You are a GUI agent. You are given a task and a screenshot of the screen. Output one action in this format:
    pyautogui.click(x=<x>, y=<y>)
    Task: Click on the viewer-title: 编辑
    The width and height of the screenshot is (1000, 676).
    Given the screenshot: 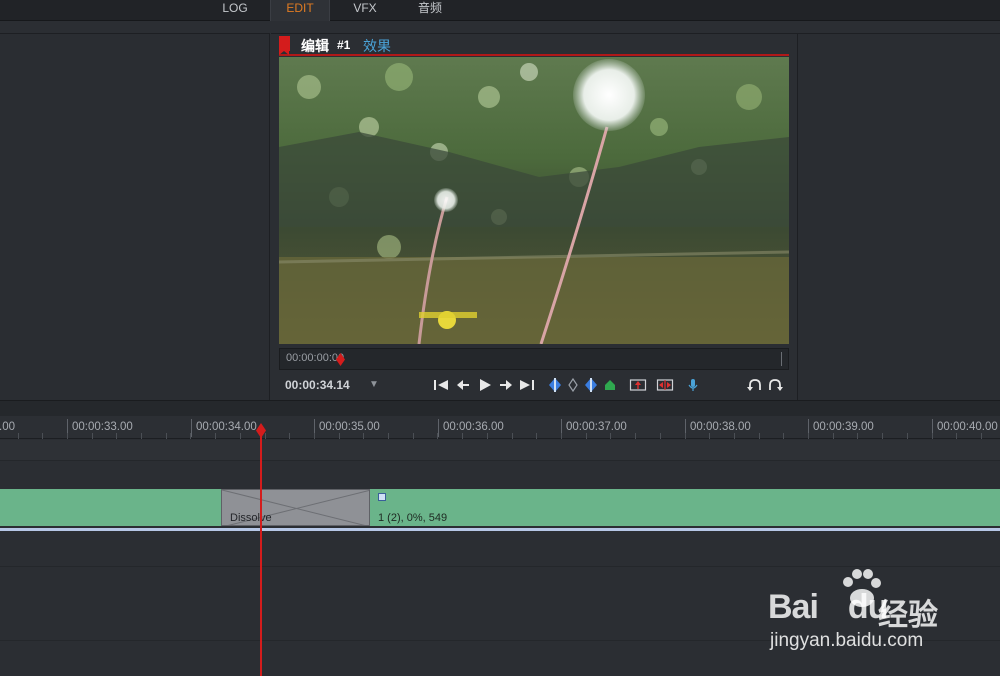 What is the action you would take?
    pyautogui.click(x=315, y=46)
    